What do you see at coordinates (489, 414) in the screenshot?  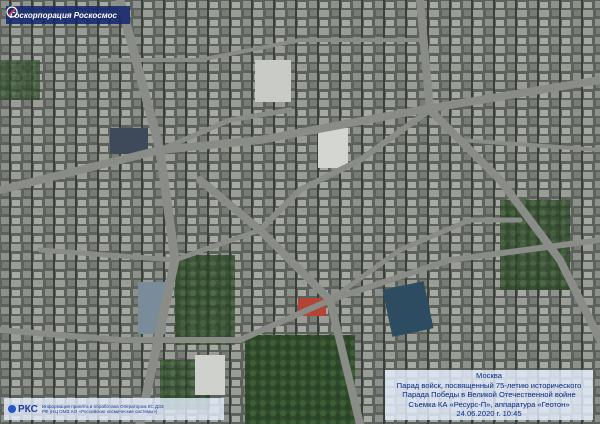 I see `caption-date: 24.06.2020 г. 10:45` at bounding box center [489, 414].